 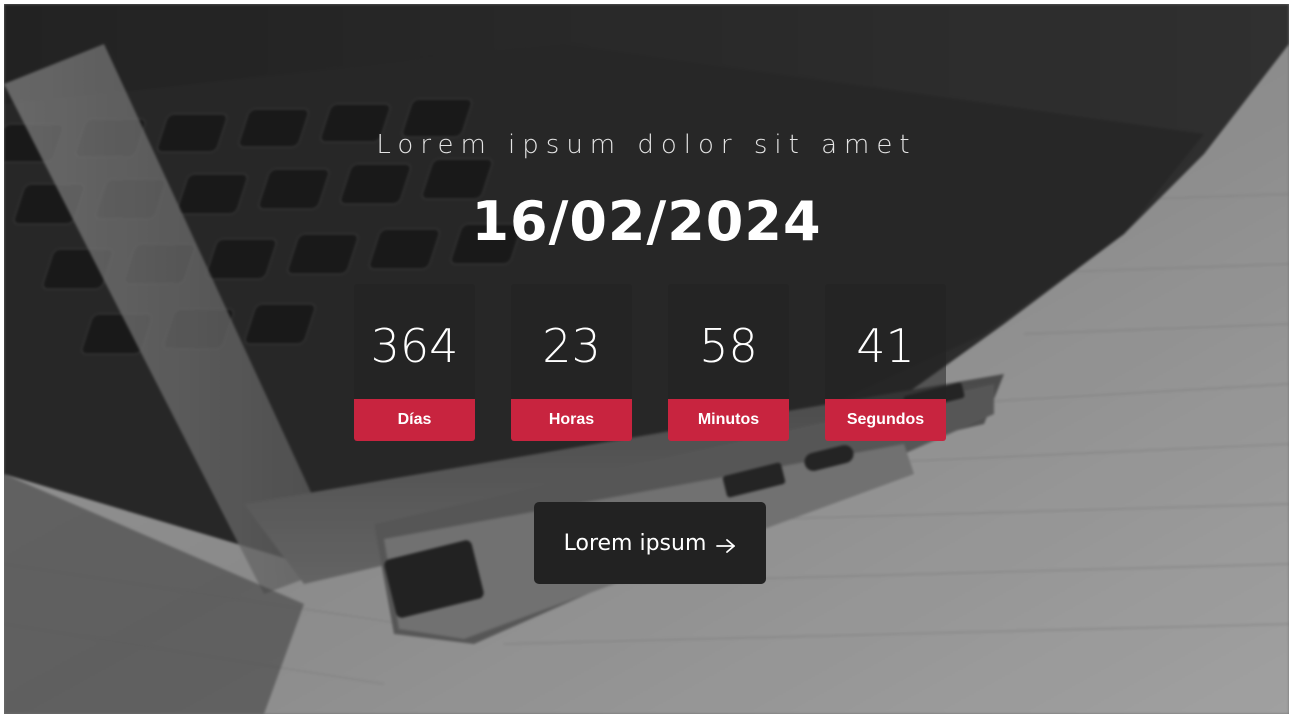 What do you see at coordinates (635, 543) in the screenshot?
I see `cta-label: Lorem ipsum` at bounding box center [635, 543].